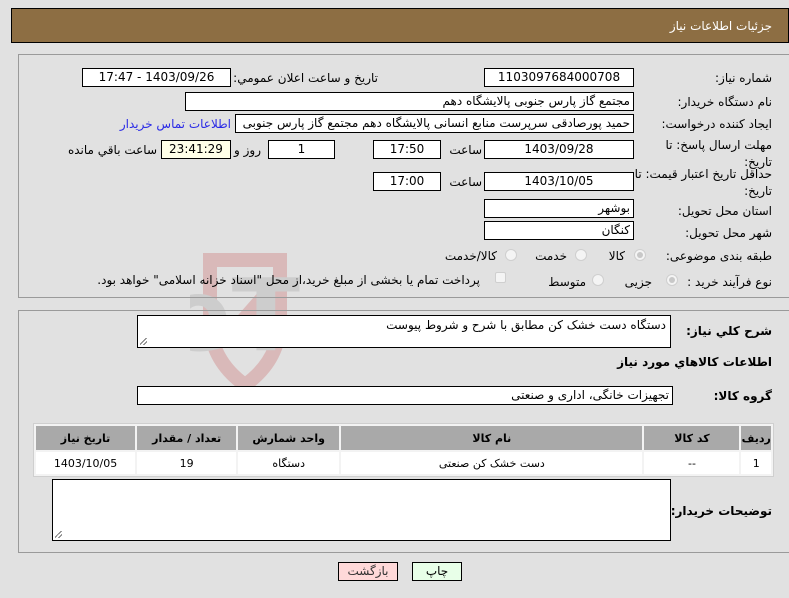 The width and height of the screenshot is (789, 598). Describe the element at coordinates (247, 150) in the screenshot. I see `days-label: روز و` at that location.